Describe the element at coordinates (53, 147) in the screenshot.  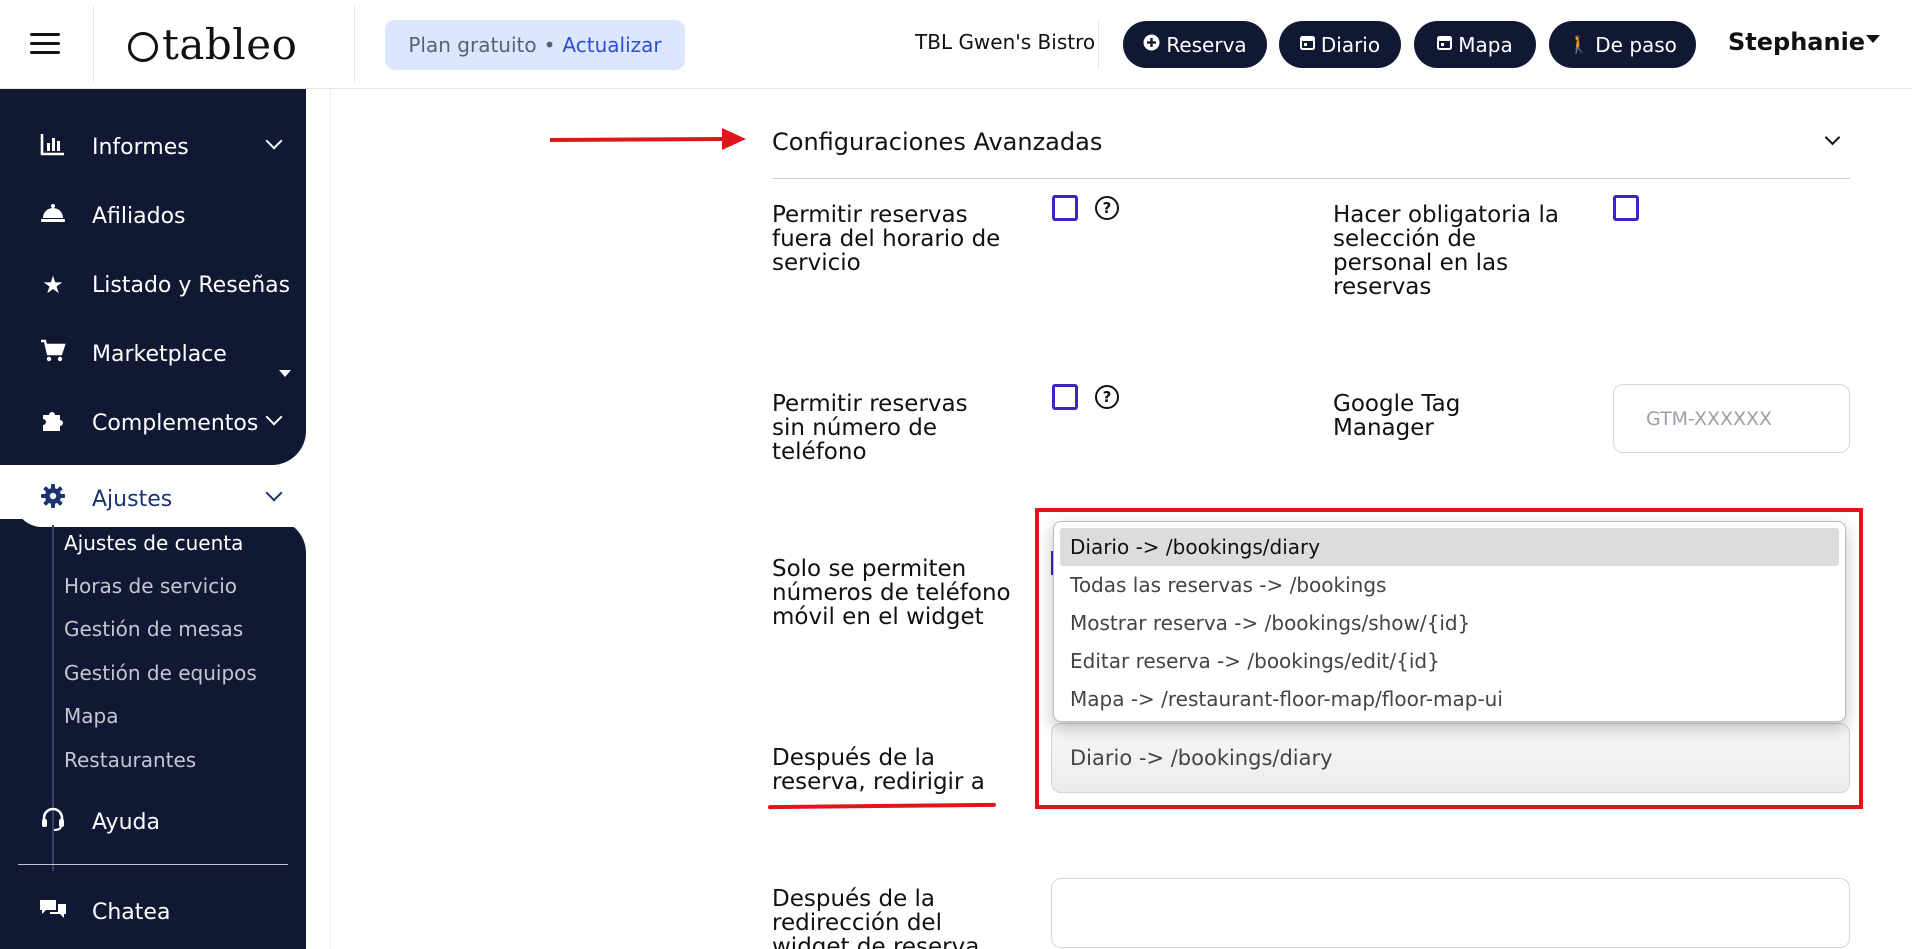
I see `bar-chart-icon` at that location.